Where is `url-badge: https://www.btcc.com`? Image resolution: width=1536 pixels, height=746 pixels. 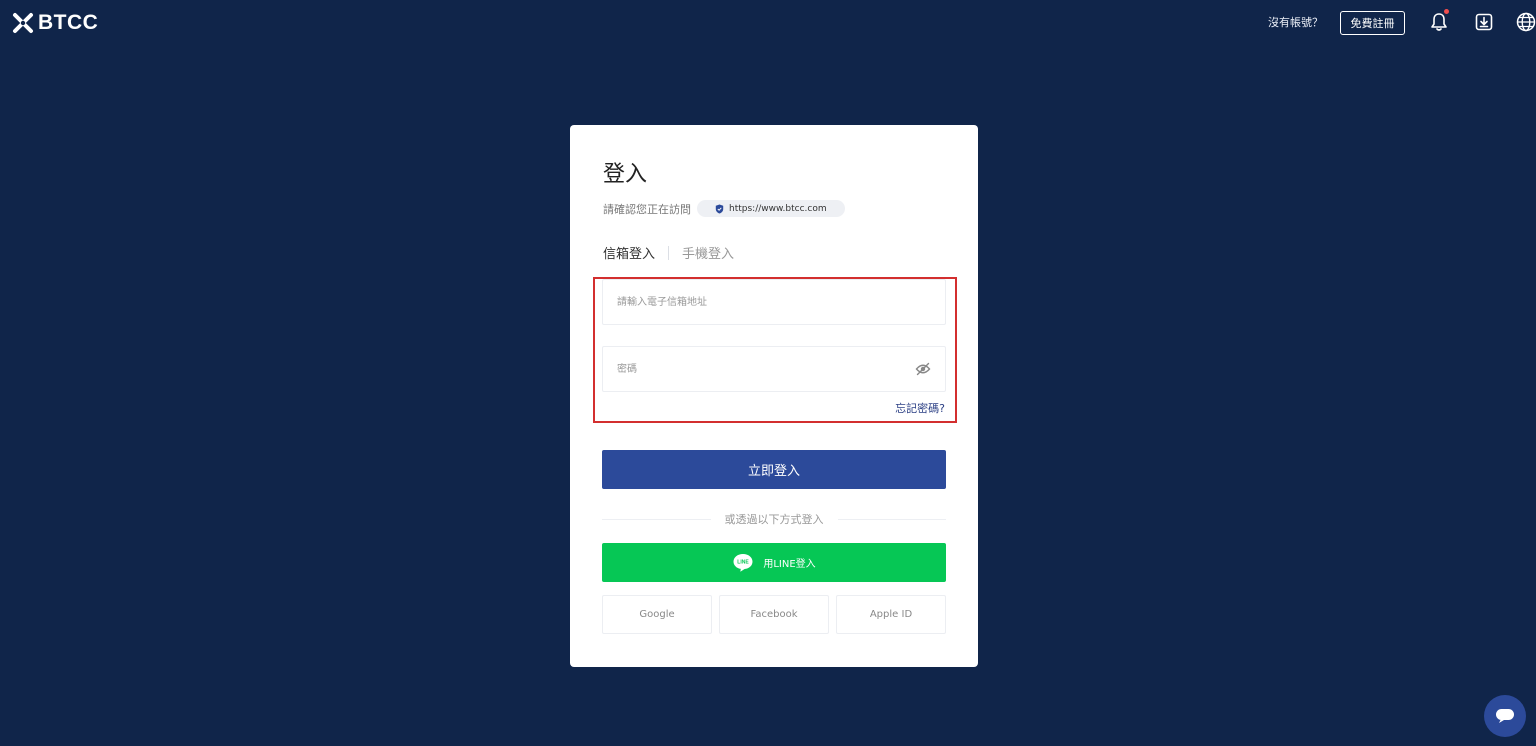
url-badge: https://www.btcc.com is located at coordinates (771, 208).